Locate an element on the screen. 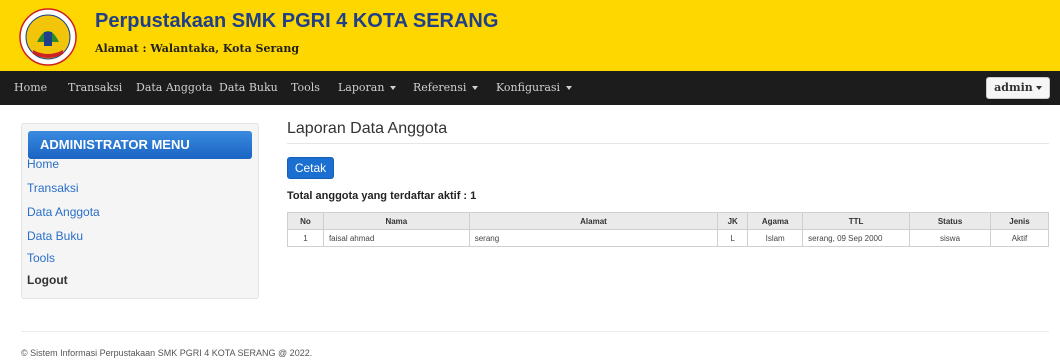  col-header-nama: Nama is located at coordinates (396, 221).